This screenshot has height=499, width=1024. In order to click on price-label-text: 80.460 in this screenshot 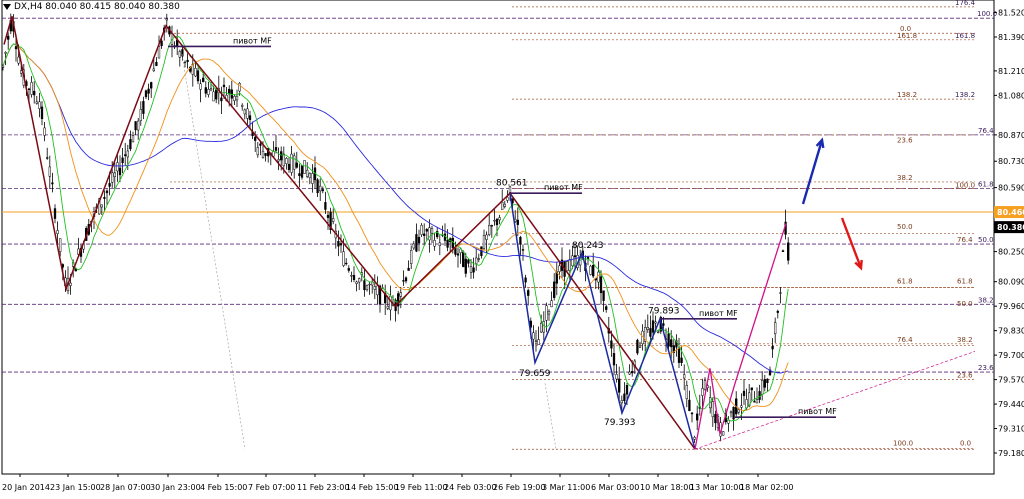, I will do `click(1010, 212)`.